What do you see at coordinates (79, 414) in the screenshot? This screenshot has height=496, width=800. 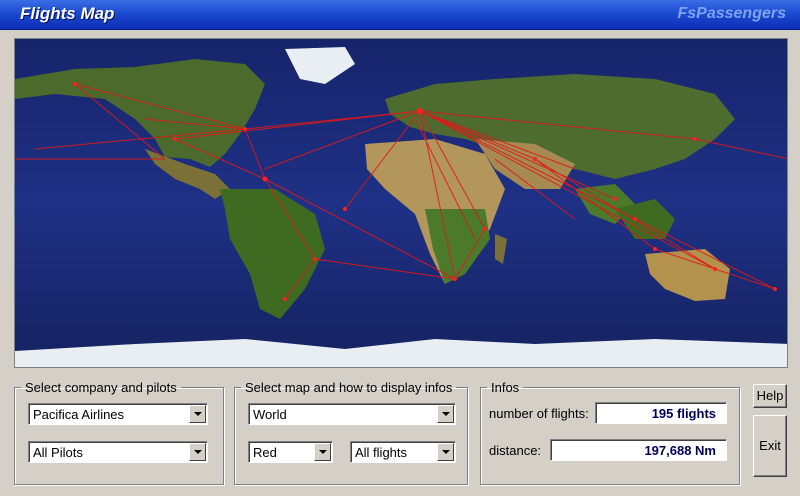 I see `company-select-value: Pacifica Airlines` at bounding box center [79, 414].